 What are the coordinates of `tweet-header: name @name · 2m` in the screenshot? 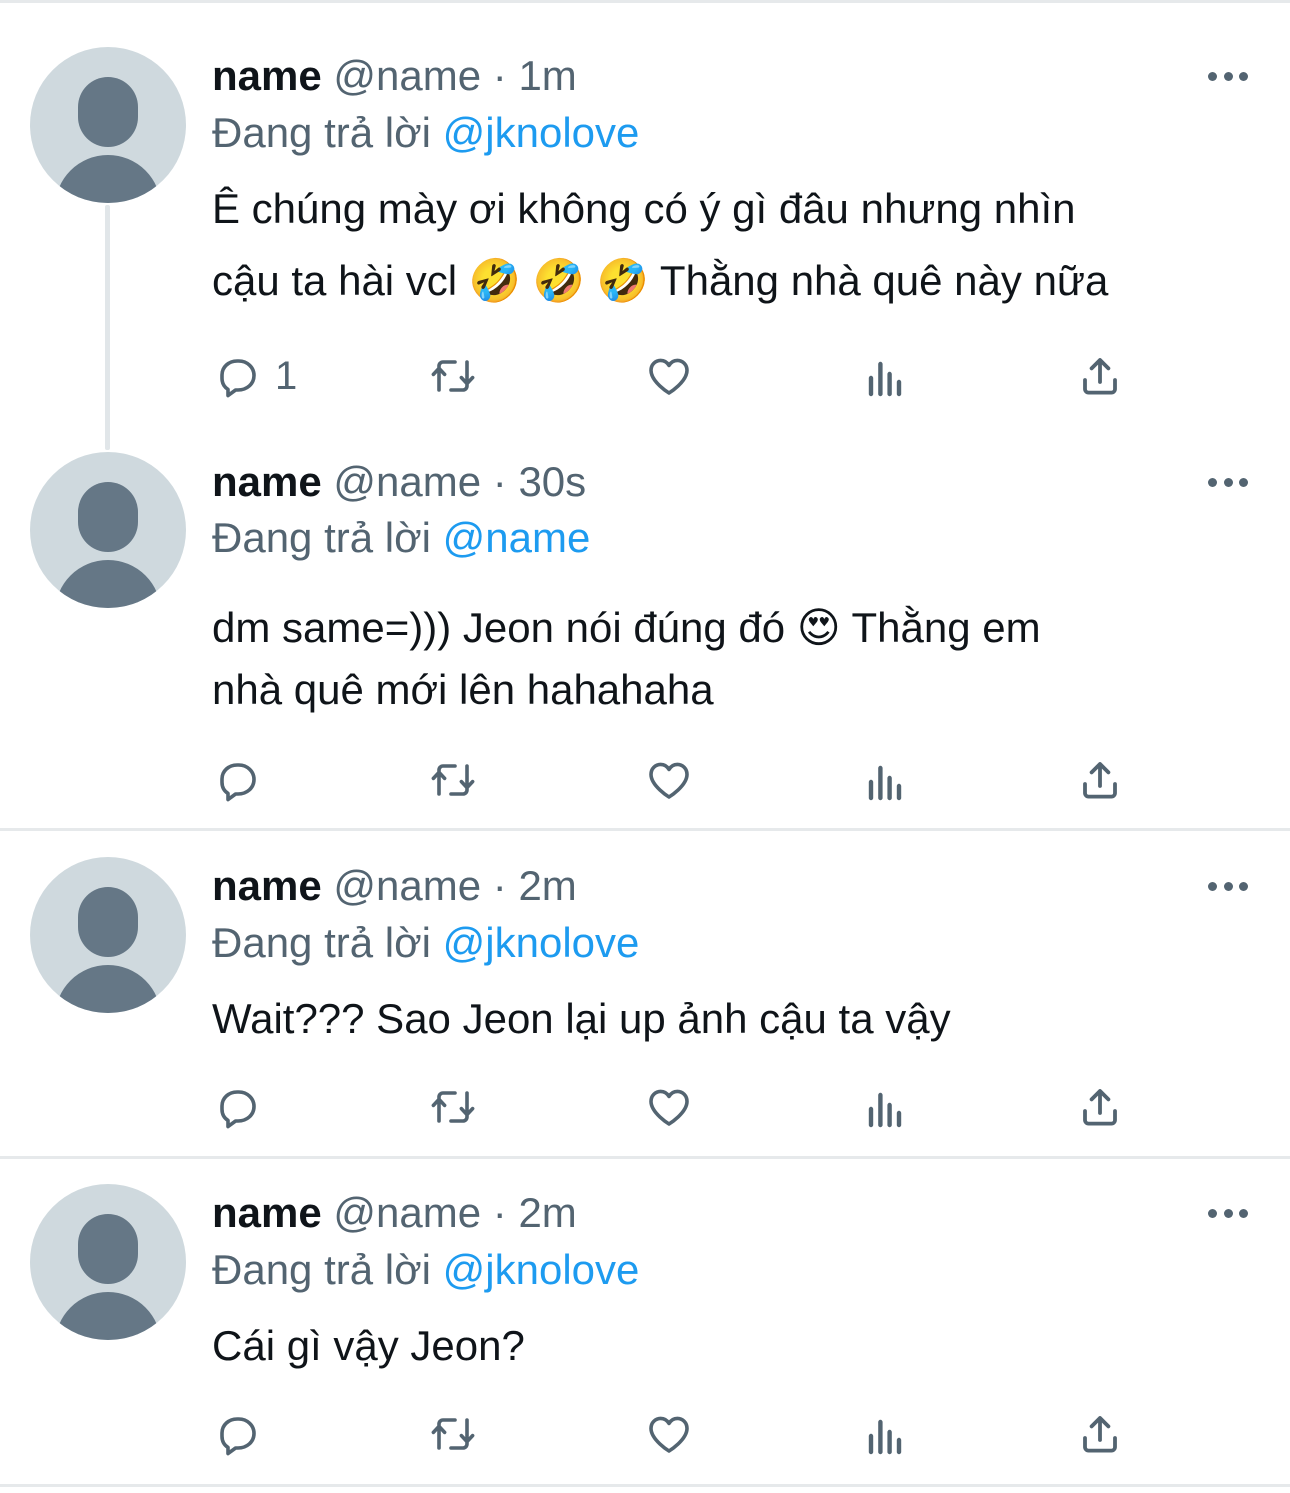 It's located at (394, 1213).